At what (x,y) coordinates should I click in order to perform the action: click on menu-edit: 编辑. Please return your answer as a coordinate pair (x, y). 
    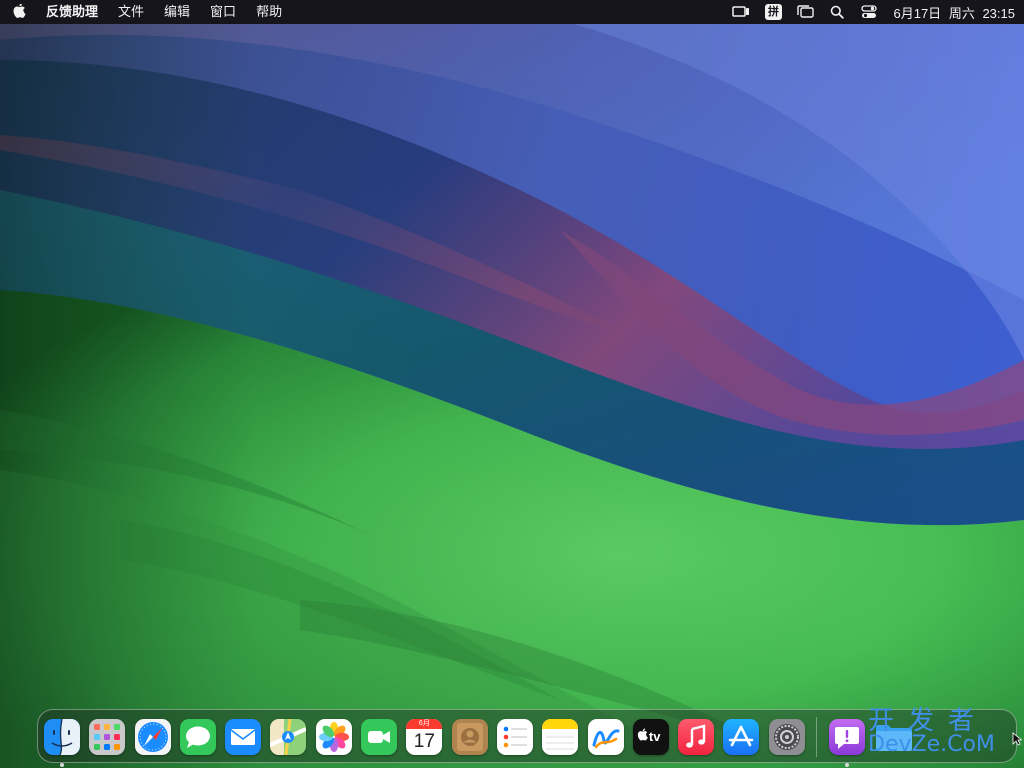
    Looking at the image, I should click on (177, 12).